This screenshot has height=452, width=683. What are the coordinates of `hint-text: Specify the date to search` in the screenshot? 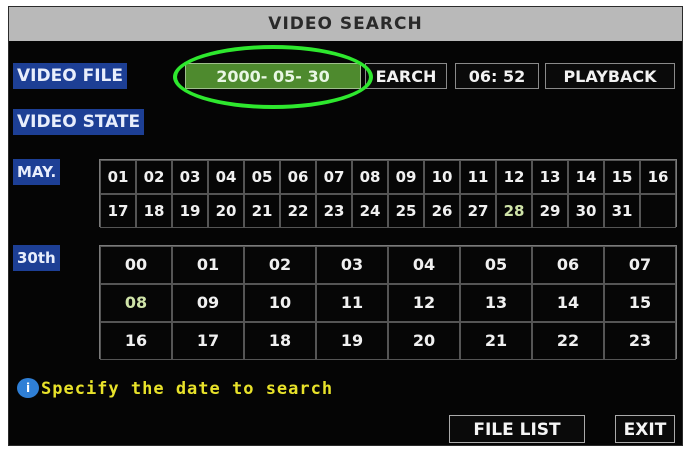 It's located at (187, 389).